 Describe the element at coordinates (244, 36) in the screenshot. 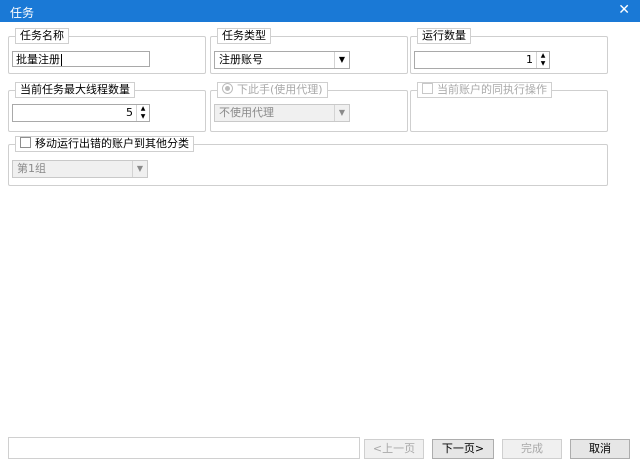

I see `task-type-label: 任务类型` at that location.